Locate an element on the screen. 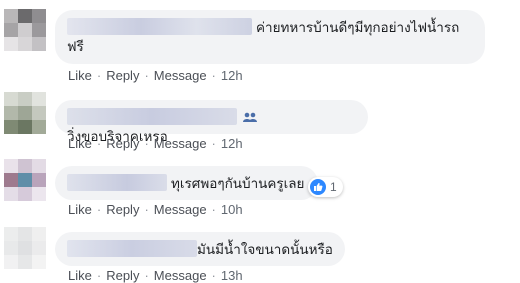 The image size is (520, 283). comment-bubble: วิ่งขอบริจาคเหรอ is located at coordinates (211, 122).